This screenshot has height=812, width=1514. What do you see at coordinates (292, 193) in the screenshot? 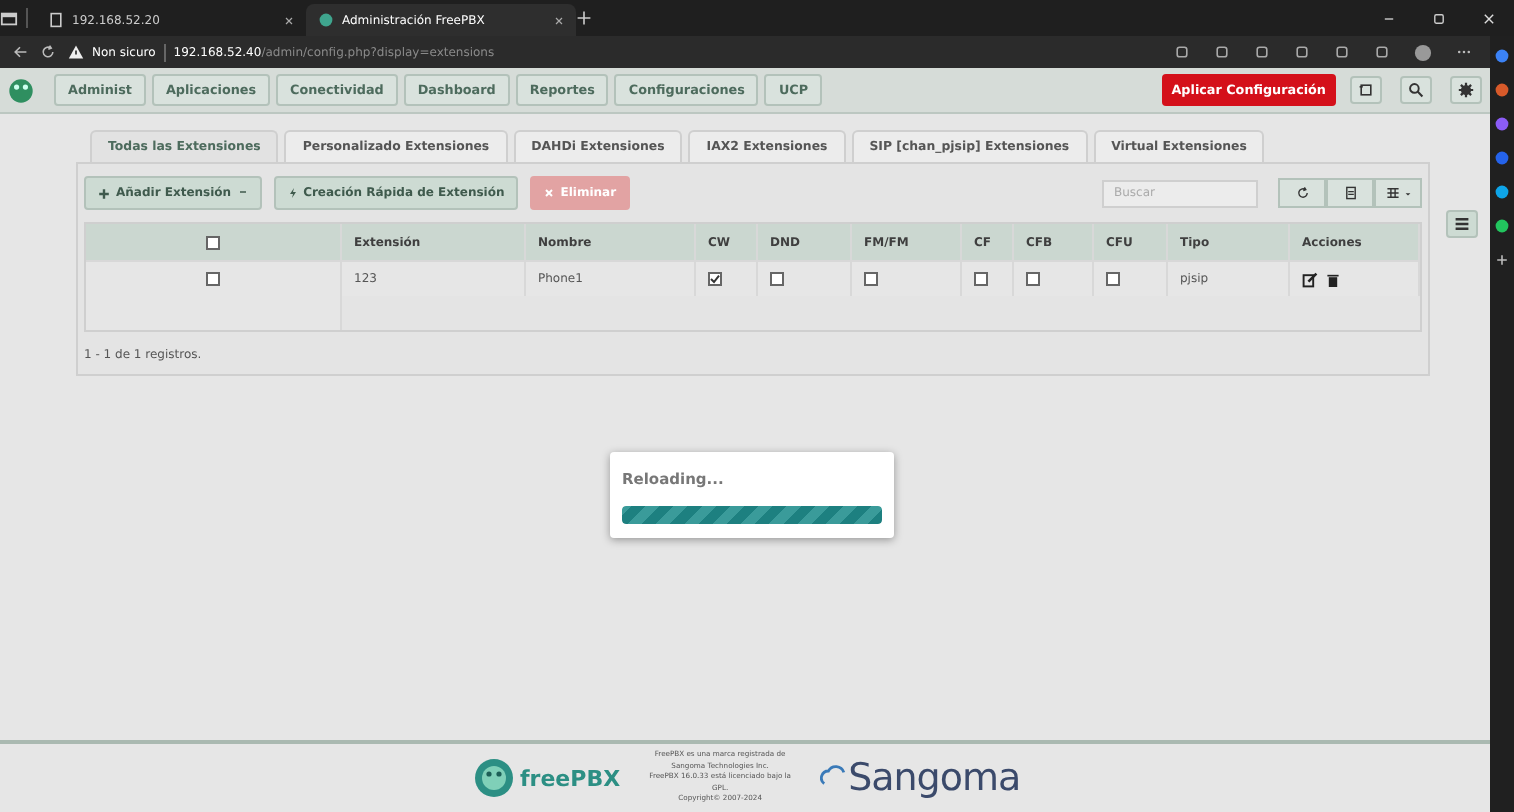
I see `bolt-icon` at bounding box center [292, 193].